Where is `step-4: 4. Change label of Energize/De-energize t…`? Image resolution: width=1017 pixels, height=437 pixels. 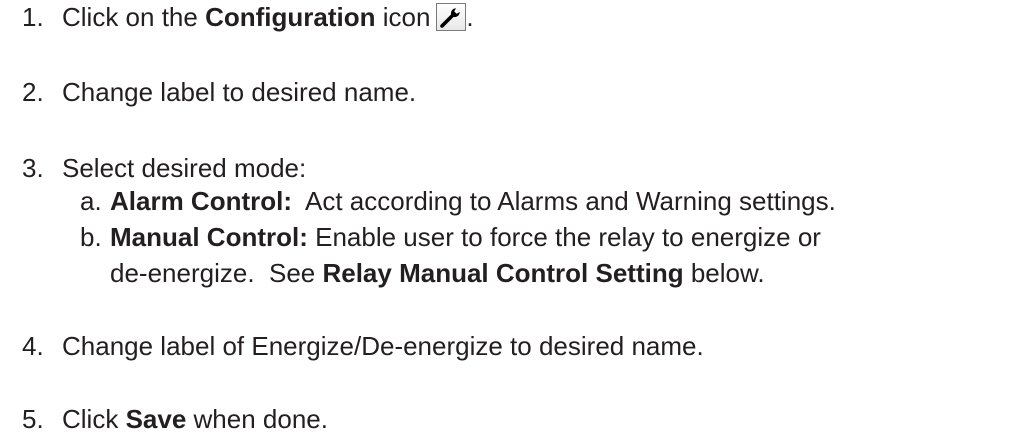
step-4: 4. Change label of Energize/De-energize t… is located at coordinates (363, 346).